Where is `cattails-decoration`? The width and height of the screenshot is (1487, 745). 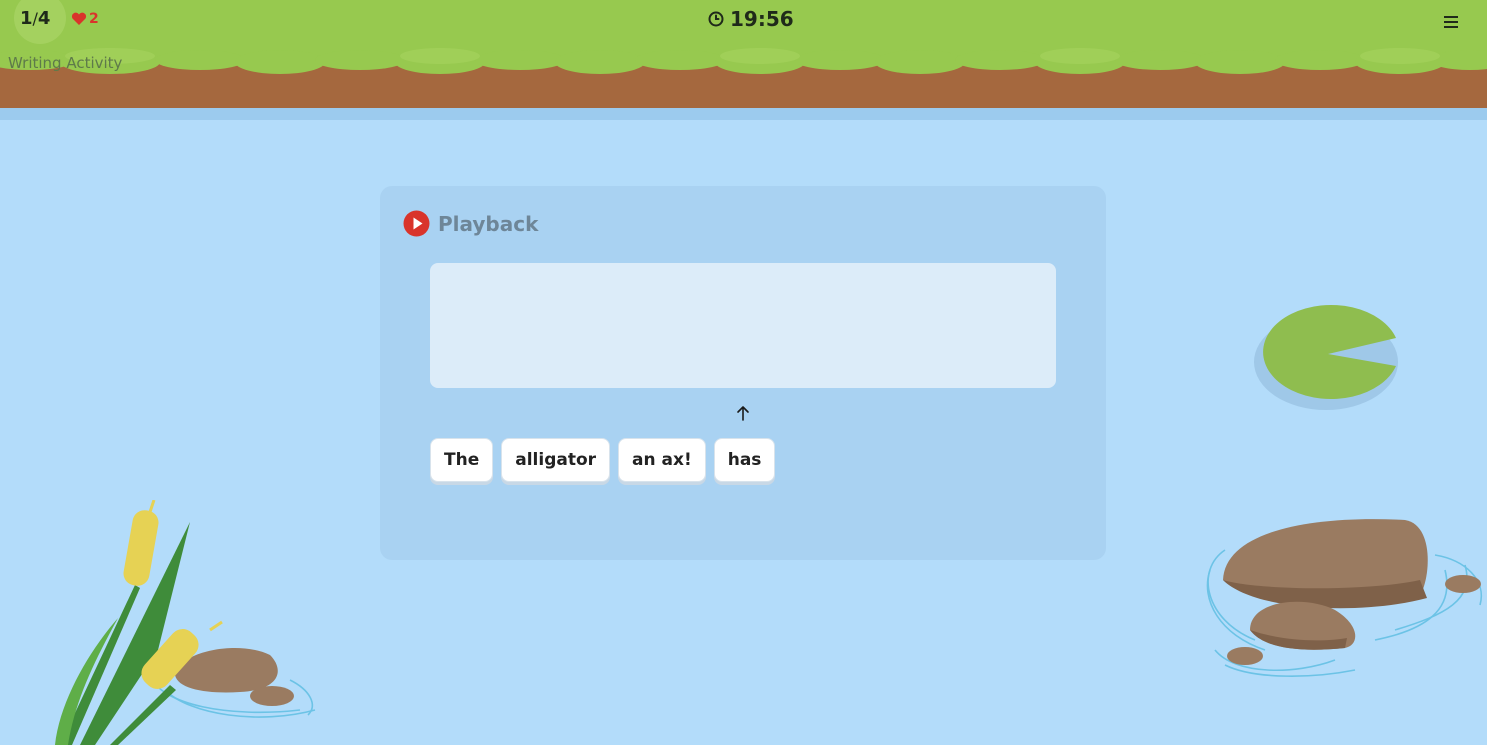
cattails-decoration is located at coordinates (185, 622).